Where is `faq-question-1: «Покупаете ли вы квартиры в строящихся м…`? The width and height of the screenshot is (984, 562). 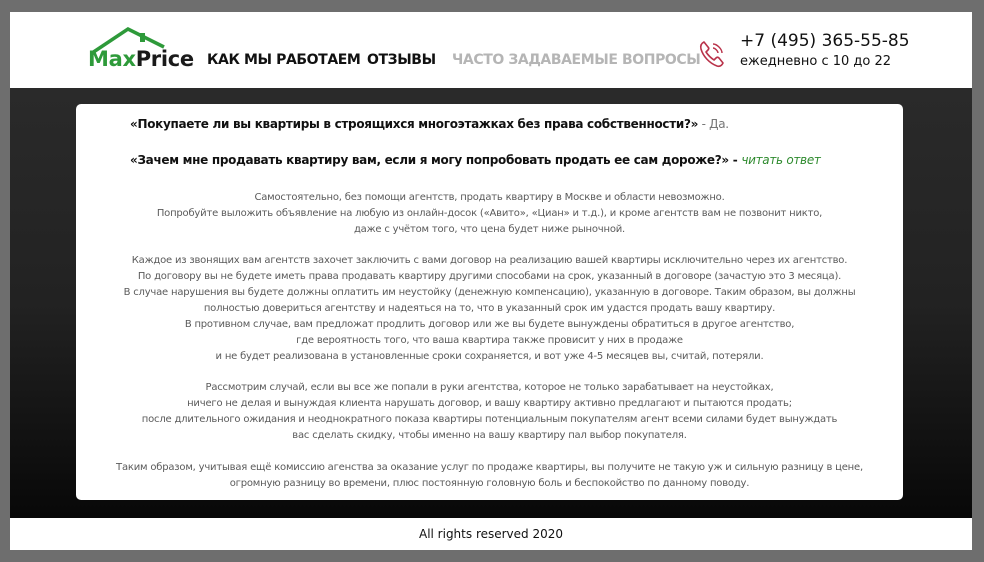 faq-question-1: «Покупаете ли вы квартиры в строящихся м… is located at coordinates (429, 124).